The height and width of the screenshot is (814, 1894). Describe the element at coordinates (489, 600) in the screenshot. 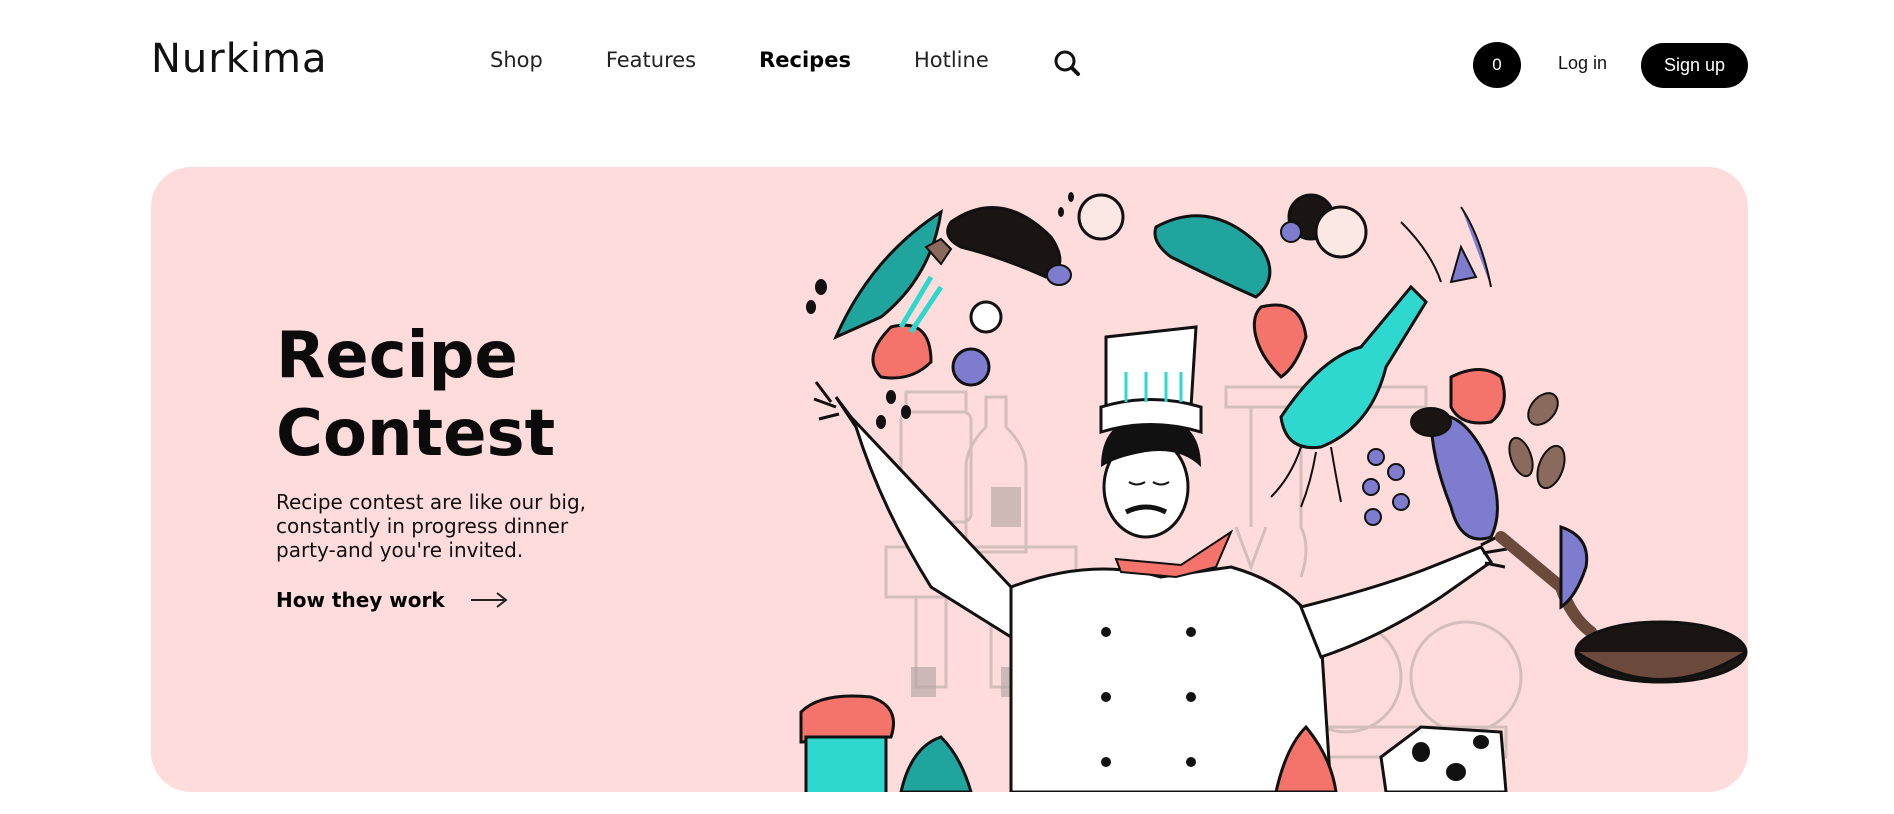

I see `arrow-right-icon` at that location.